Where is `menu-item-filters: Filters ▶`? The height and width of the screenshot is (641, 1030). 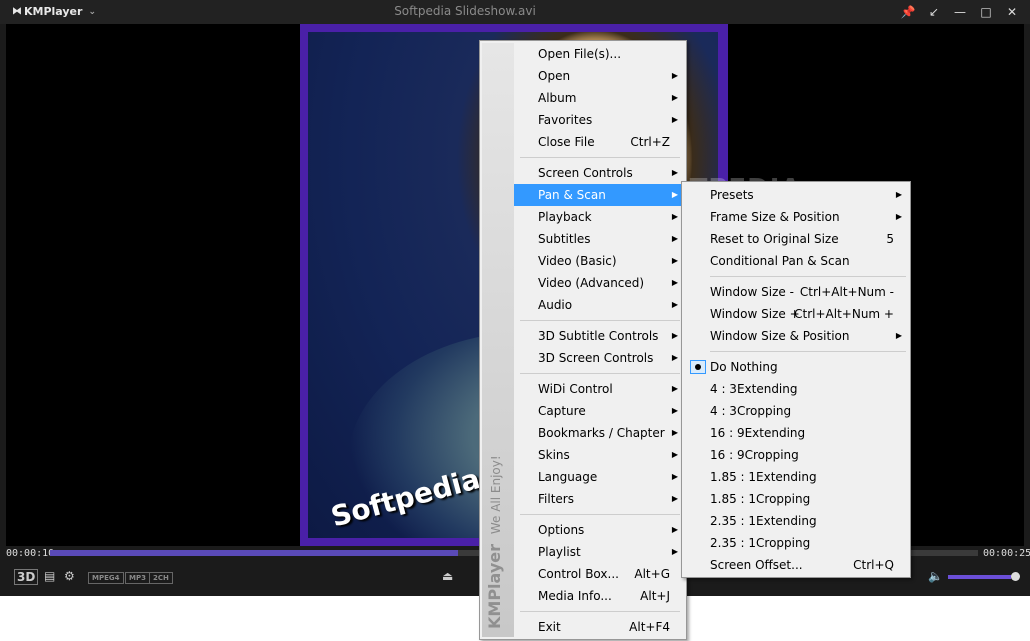
menu-item-filters: Filters ▶ is located at coordinates (599, 499).